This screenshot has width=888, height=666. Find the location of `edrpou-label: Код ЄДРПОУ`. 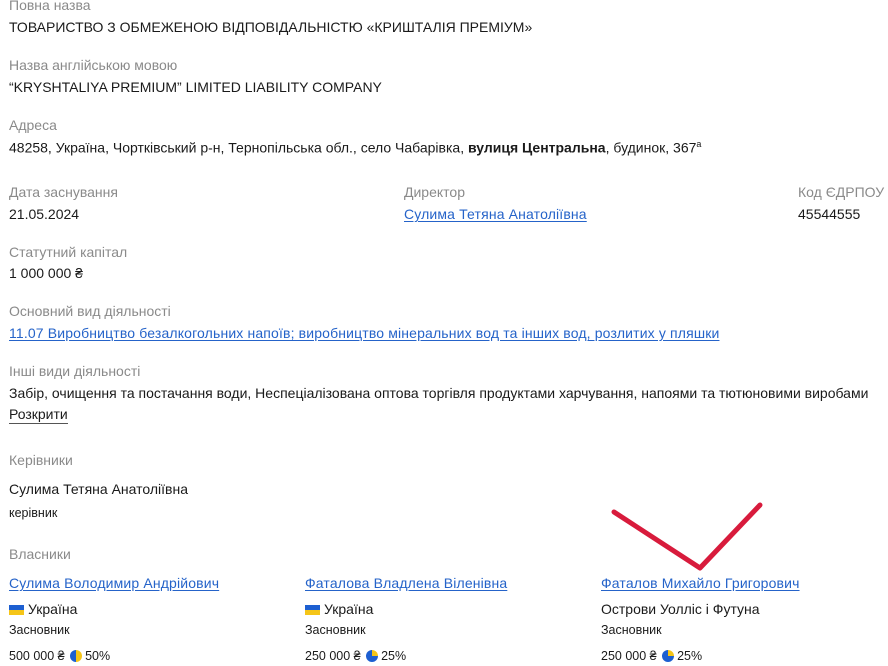

edrpou-label: Код ЄДРПОУ is located at coordinates (841, 192).